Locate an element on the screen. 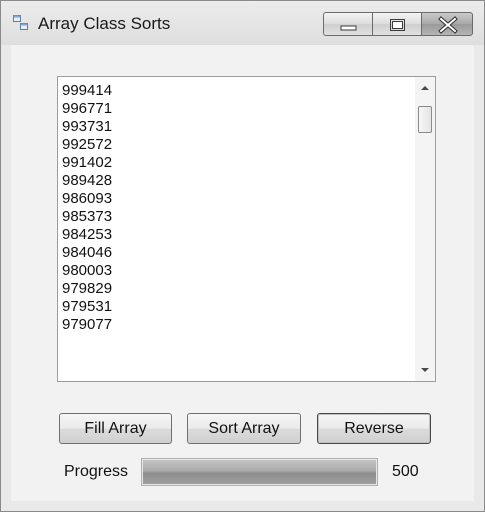 The height and width of the screenshot is (512, 485). maximize-button is located at coordinates (397, 24).